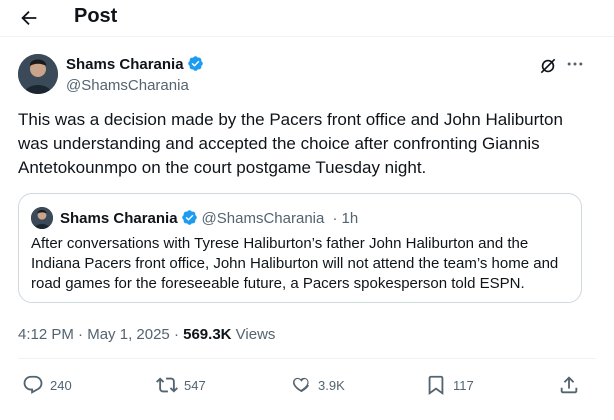  Describe the element at coordinates (207, 334) in the screenshot. I see `views-count: 569.3K` at that location.